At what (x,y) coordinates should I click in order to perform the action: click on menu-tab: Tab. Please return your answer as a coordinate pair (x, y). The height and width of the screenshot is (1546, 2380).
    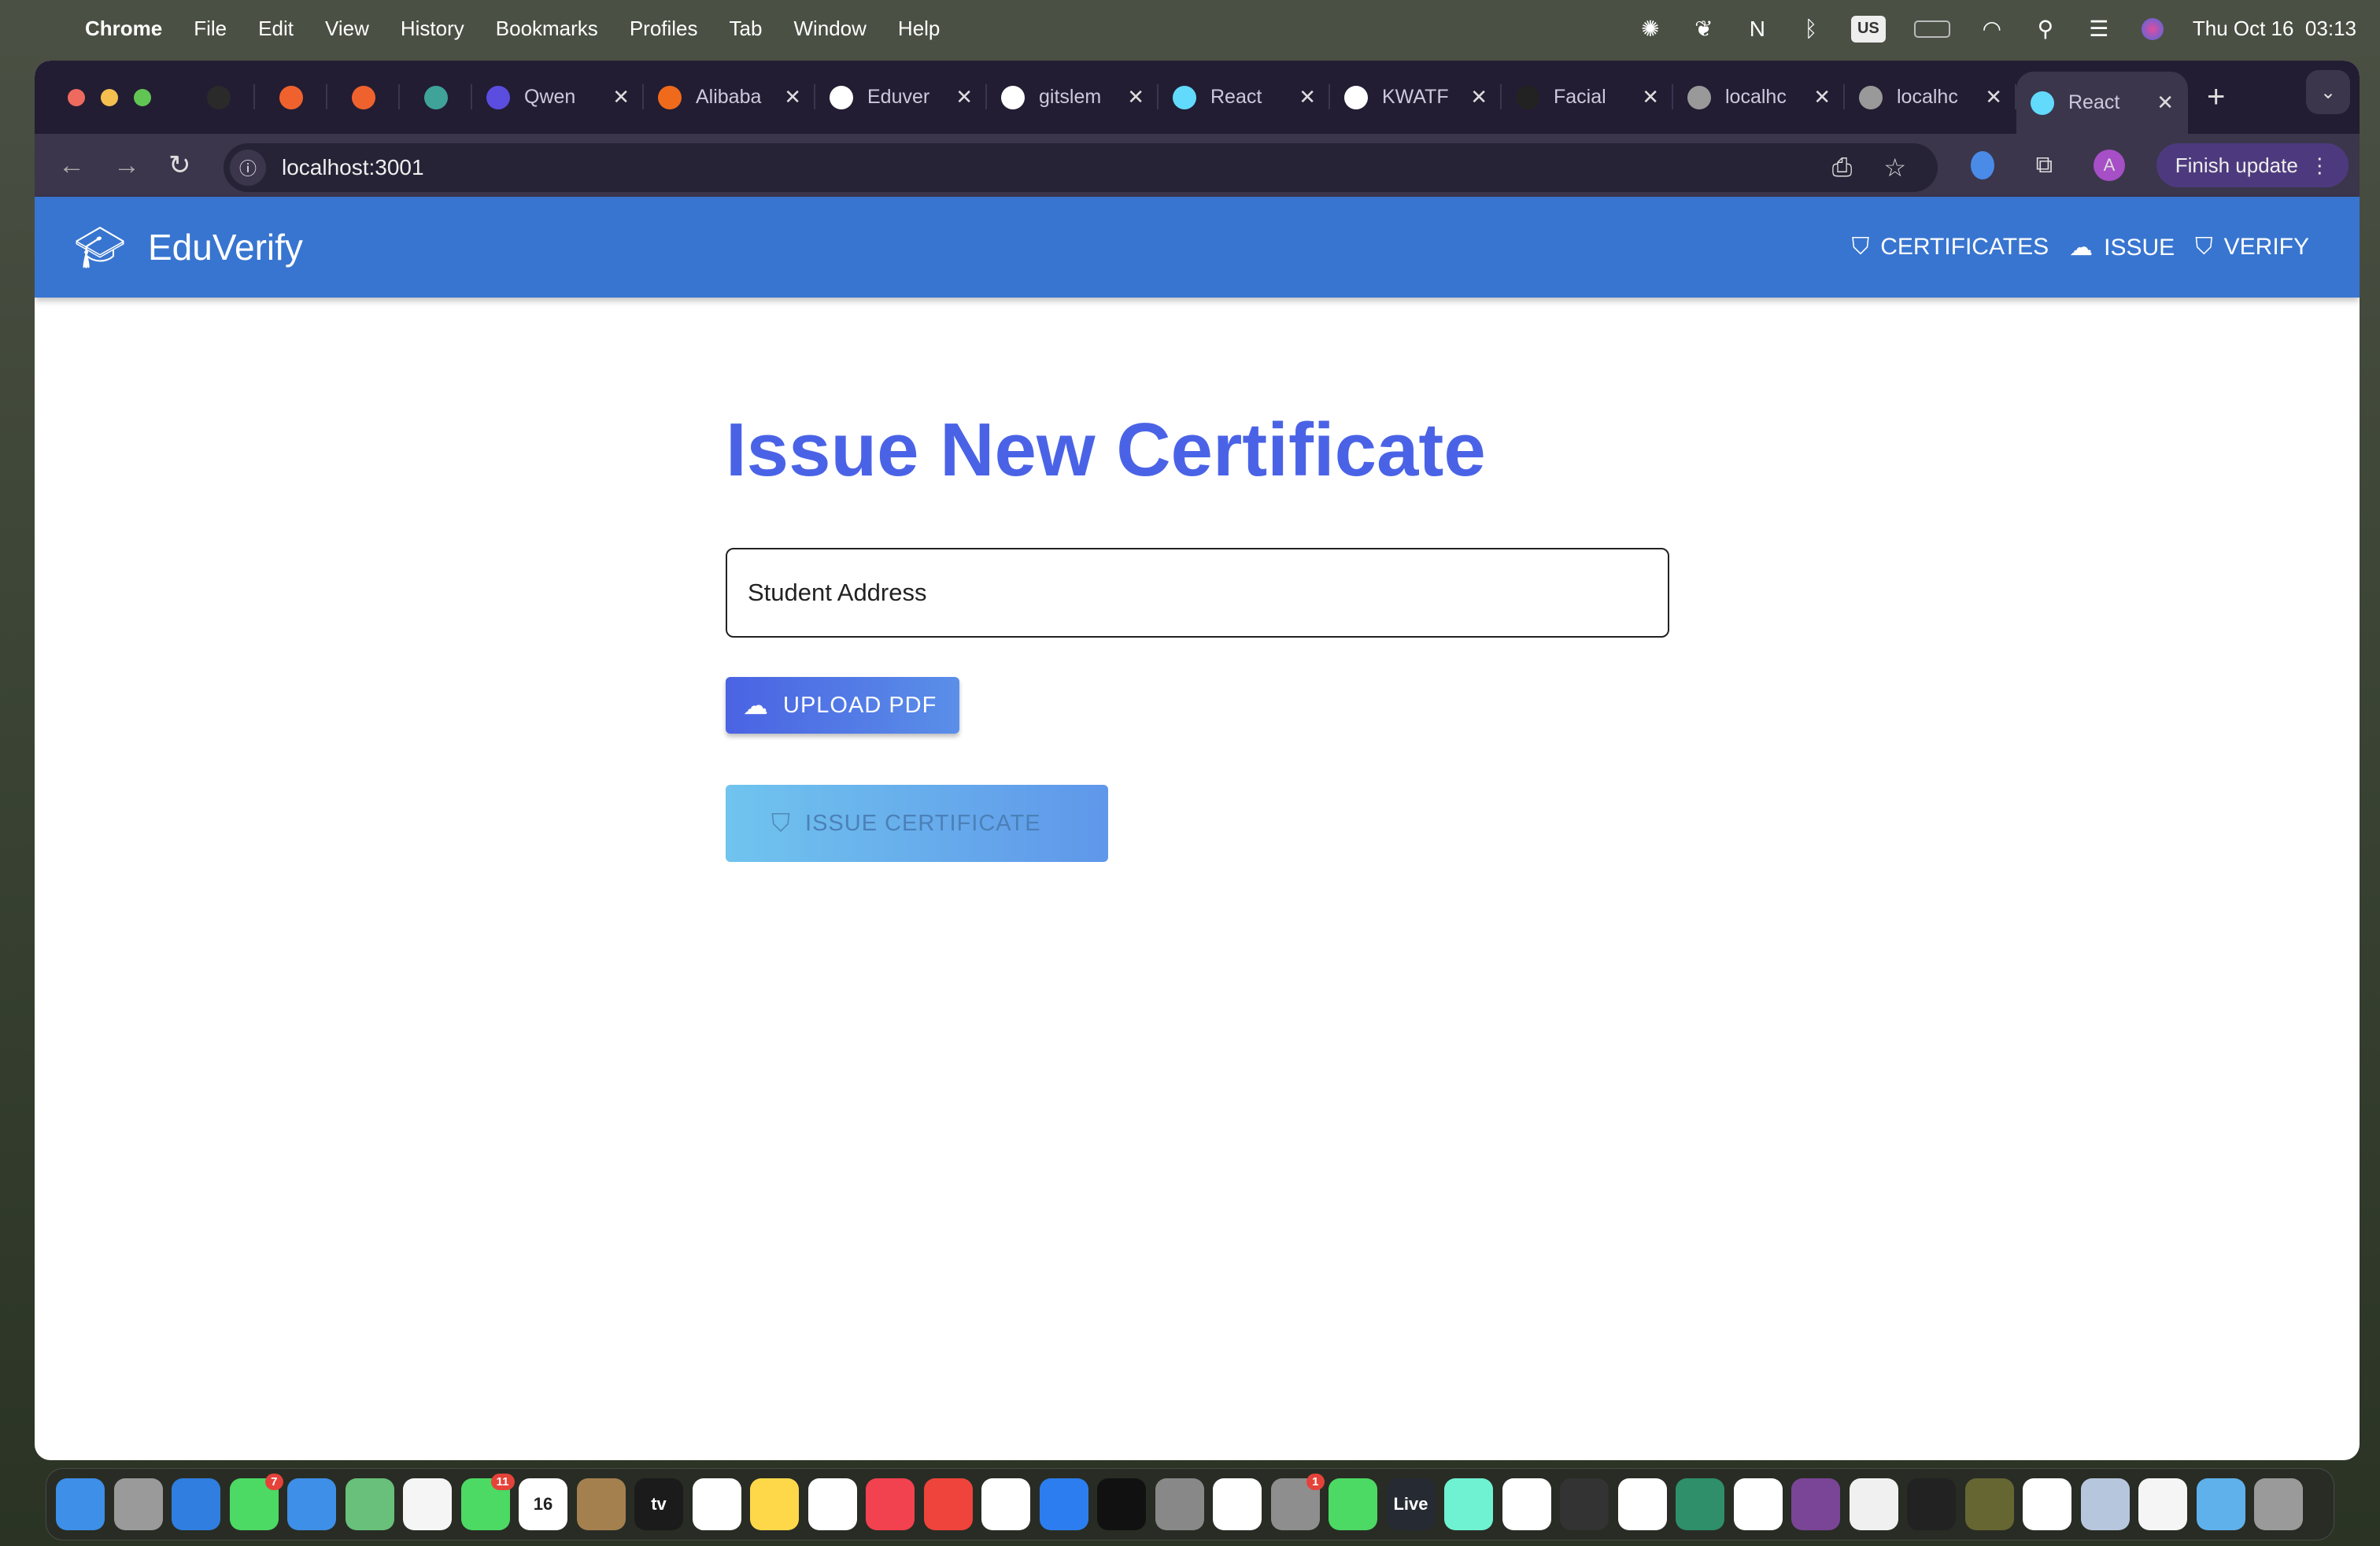
    Looking at the image, I should click on (746, 29).